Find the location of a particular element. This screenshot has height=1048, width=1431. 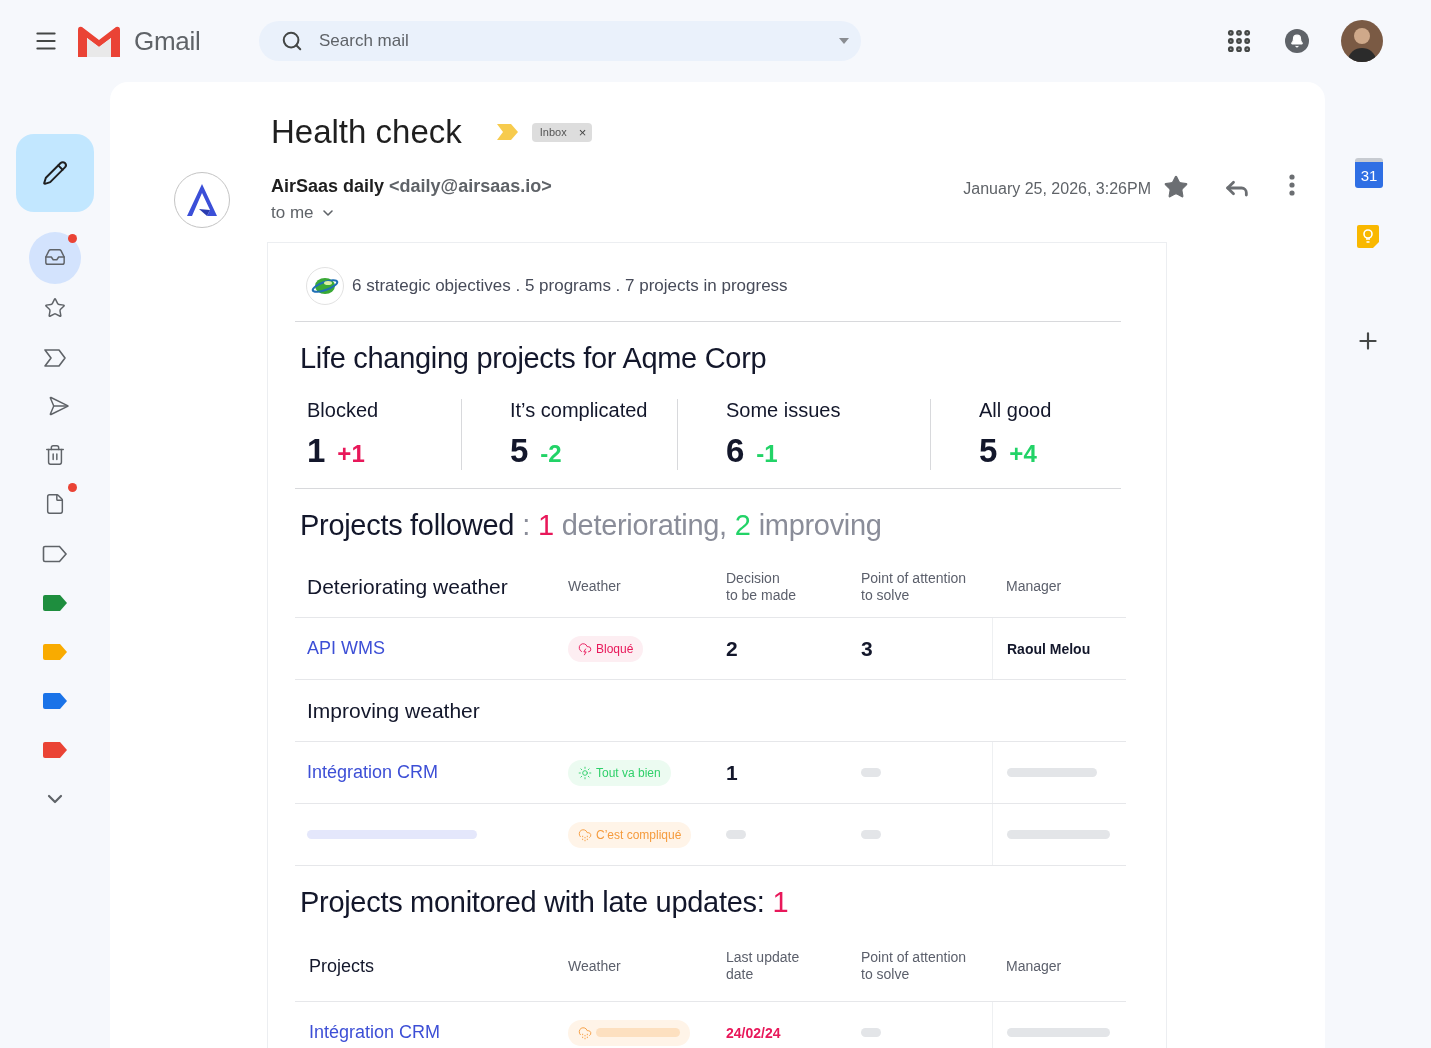

dropdown-caret-icon is located at coordinates (844, 41).